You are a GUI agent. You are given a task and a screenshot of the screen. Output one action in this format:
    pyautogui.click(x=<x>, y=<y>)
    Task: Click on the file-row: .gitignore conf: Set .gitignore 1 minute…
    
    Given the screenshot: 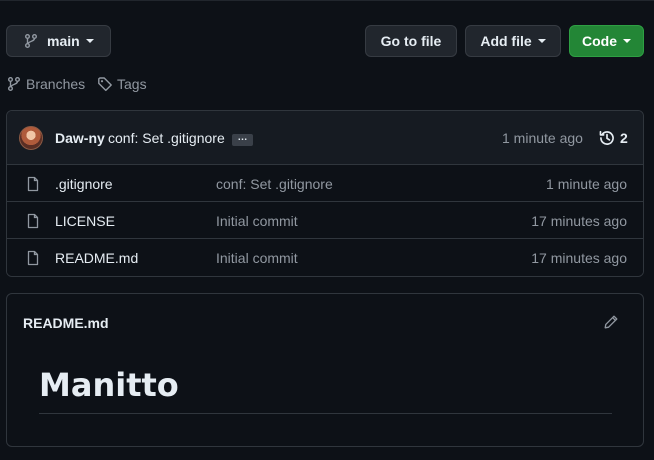 What is the action you would take?
    pyautogui.click(x=325, y=183)
    